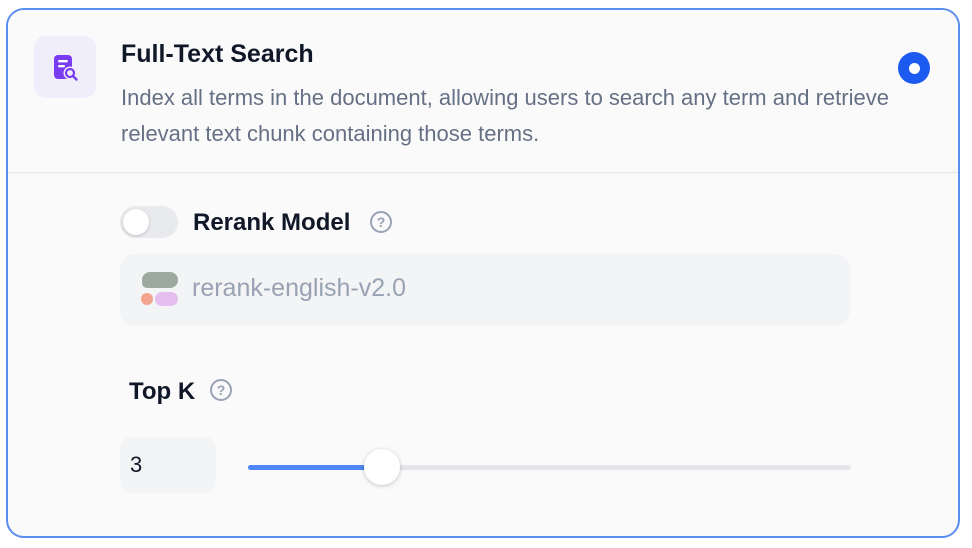 The height and width of the screenshot is (548, 972). I want to click on cohere-logo-icon, so click(159, 289).